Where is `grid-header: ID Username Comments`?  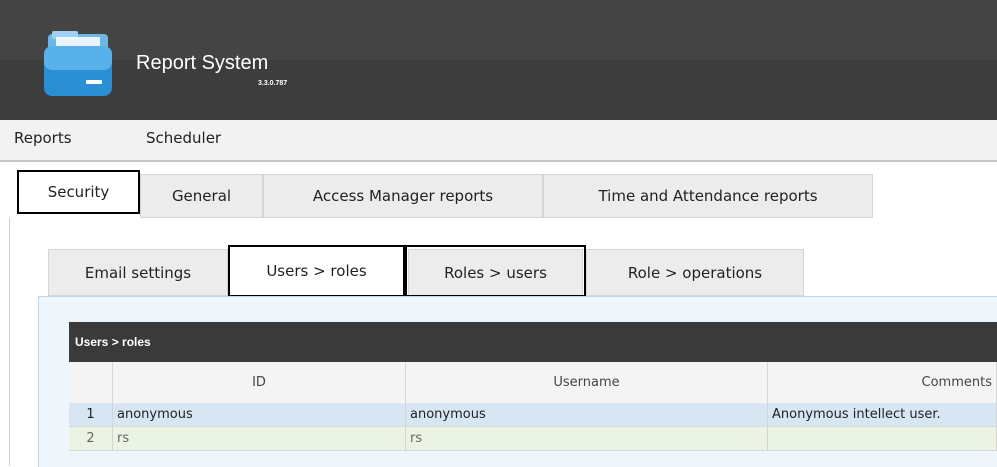
grid-header: ID Username Comments is located at coordinates (533, 383).